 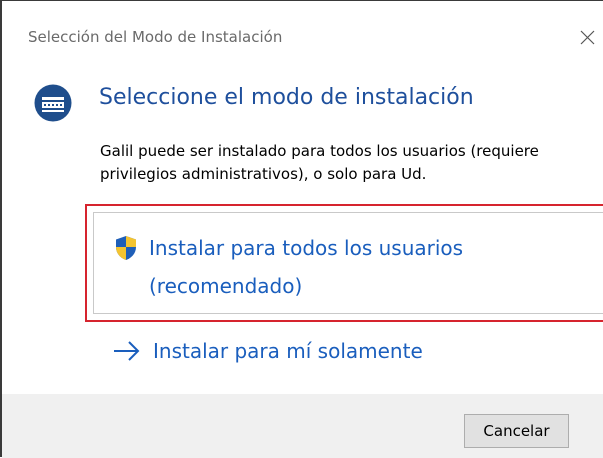 What do you see at coordinates (226, 286) in the screenshot?
I see `install-all-users-sublabel: (recomendado)` at bounding box center [226, 286].